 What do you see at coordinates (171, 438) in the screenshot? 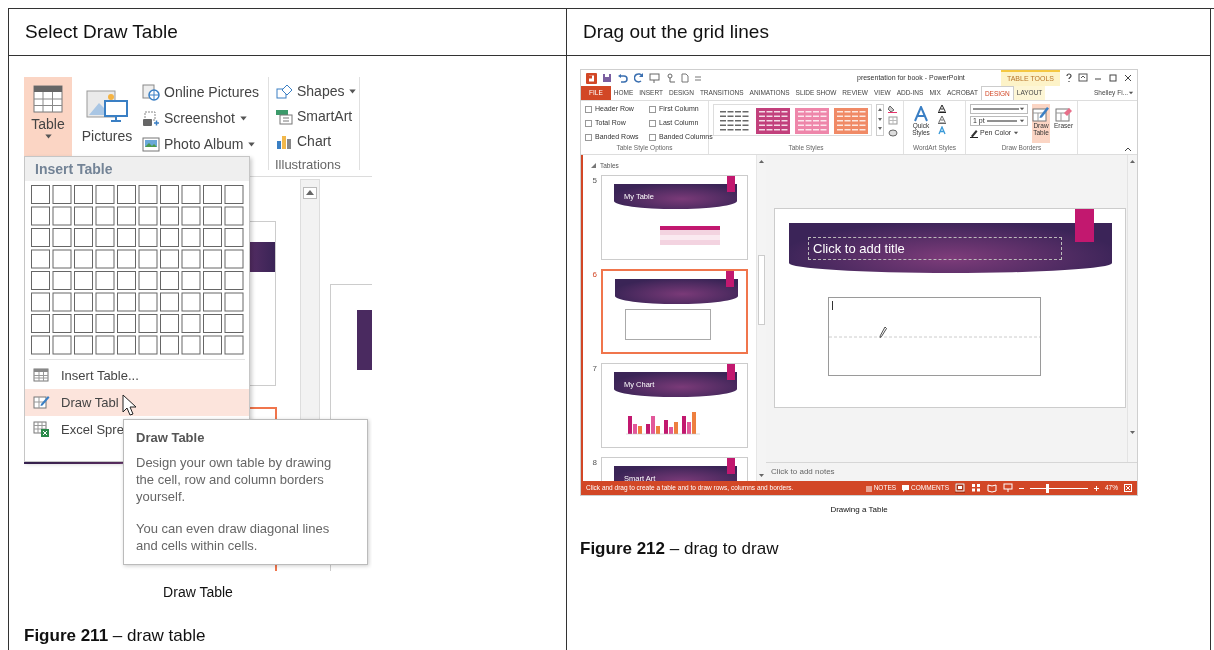
I see `tooltip-title: Draw Table` at bounding box center [171, 438].